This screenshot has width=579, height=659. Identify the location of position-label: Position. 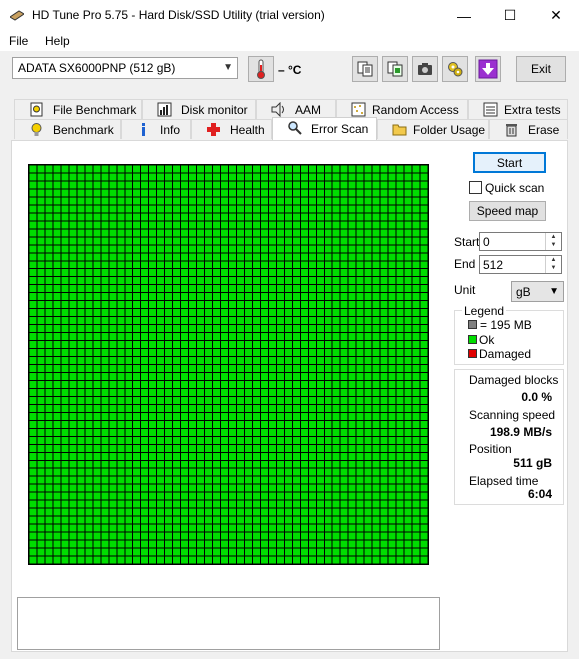
(490, 449).